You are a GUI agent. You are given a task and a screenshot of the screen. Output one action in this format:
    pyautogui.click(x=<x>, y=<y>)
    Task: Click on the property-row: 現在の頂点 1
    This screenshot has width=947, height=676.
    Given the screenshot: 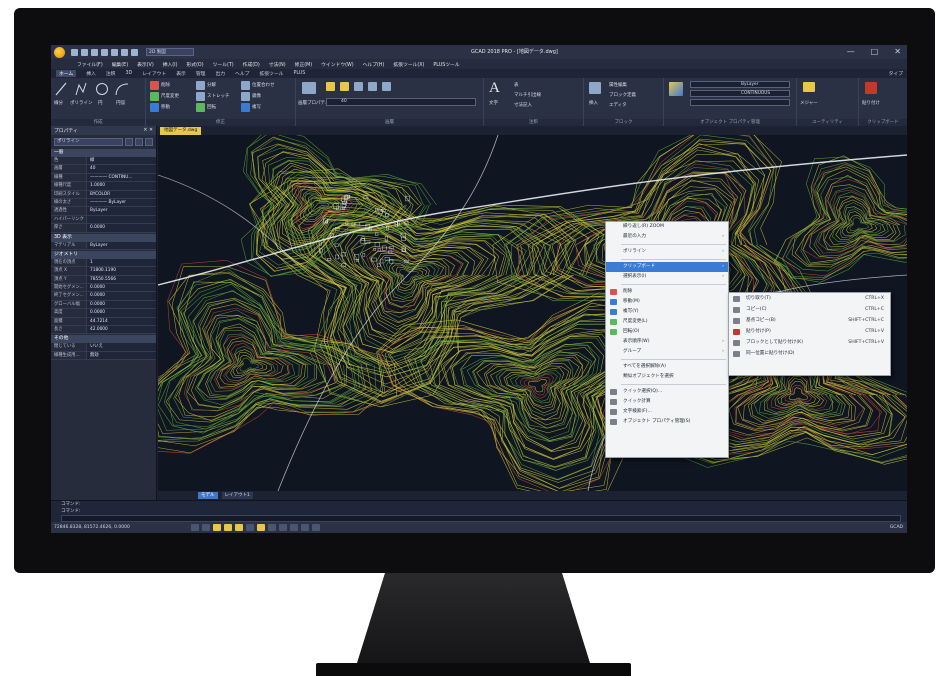 What is the action you would take?
    pyautogui.click(x=103, y=263)
    